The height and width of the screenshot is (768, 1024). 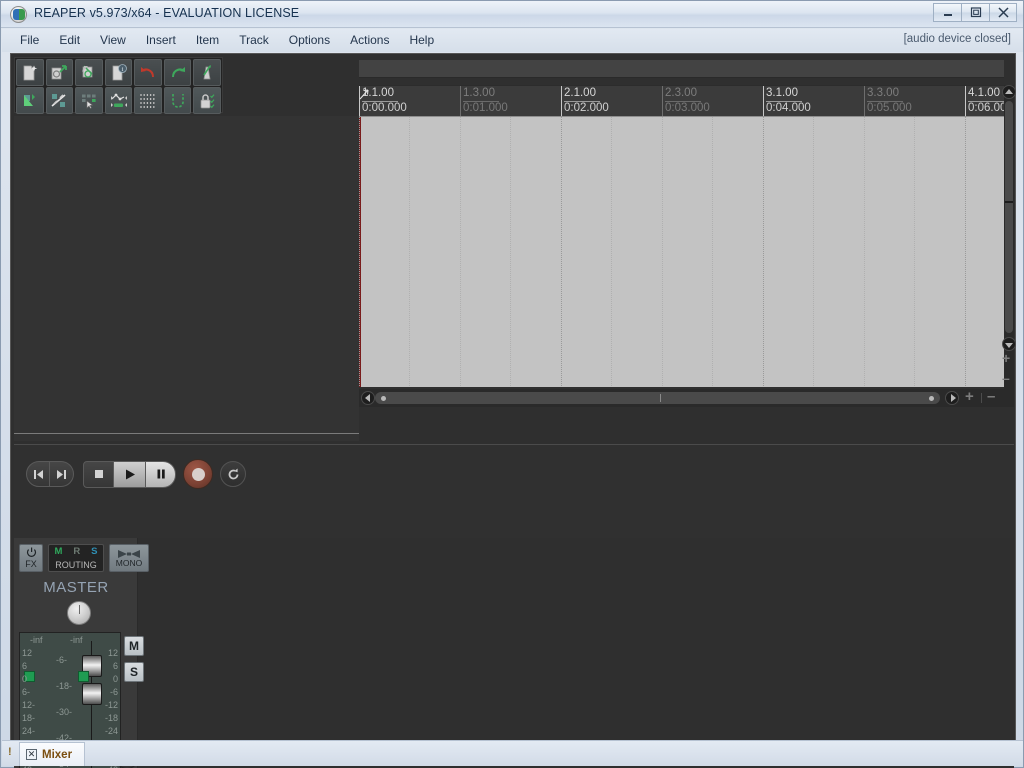 What do you see at coordinates (69, 40) in the screenshot?
I see `menu-item-edit: Edit` at bounding box center [69, 40].